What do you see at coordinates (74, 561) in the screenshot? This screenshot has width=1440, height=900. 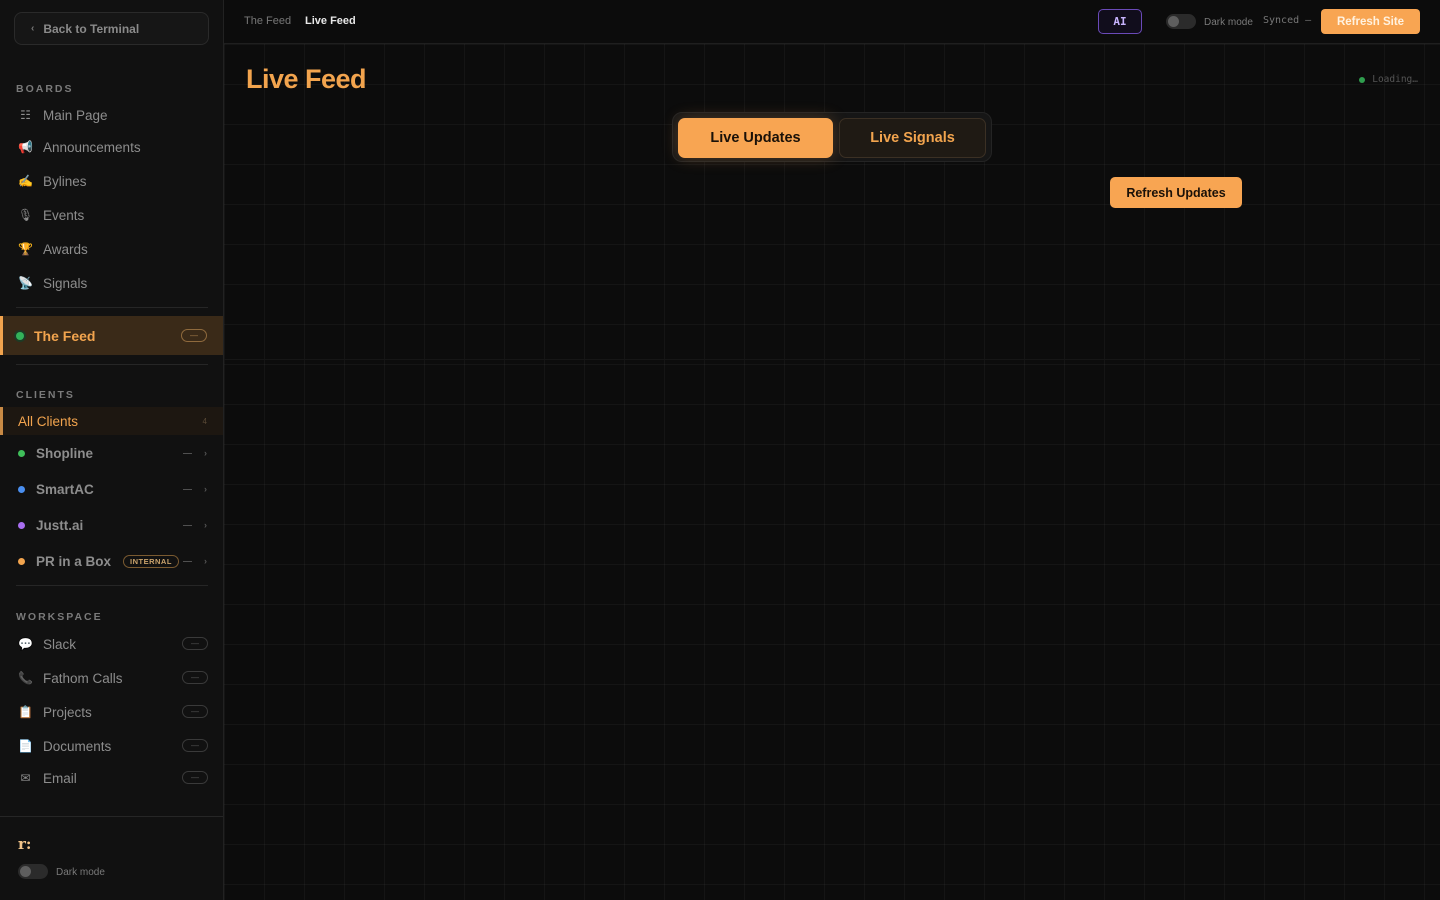 I see `client-label: PR in a Box` at bounding box center [74, 561].